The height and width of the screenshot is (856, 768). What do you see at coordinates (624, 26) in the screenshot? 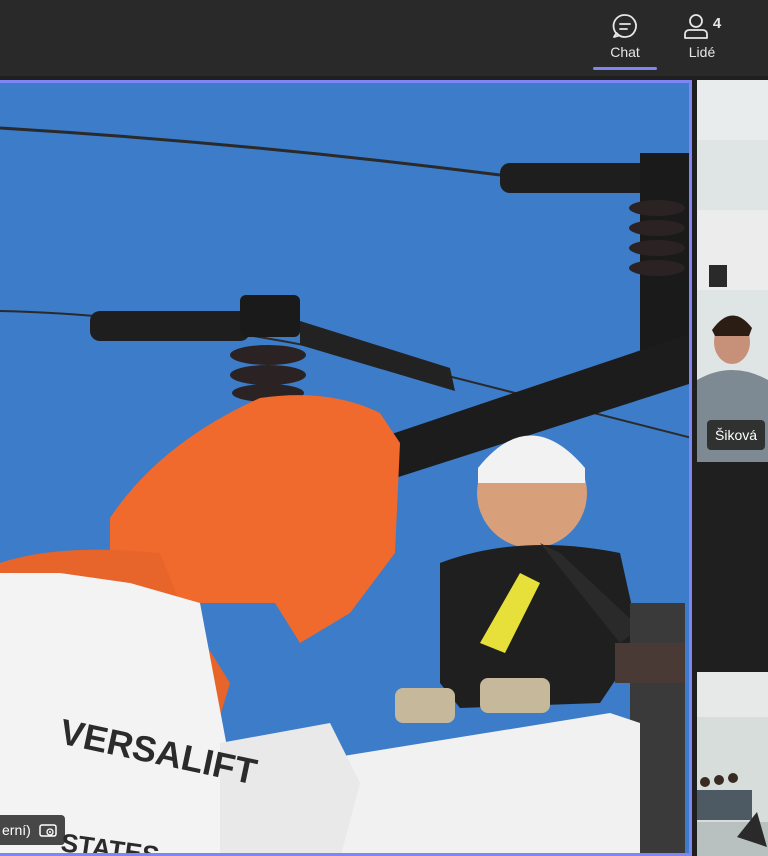
I see `chat-icon` at bounding box center [624, 26].